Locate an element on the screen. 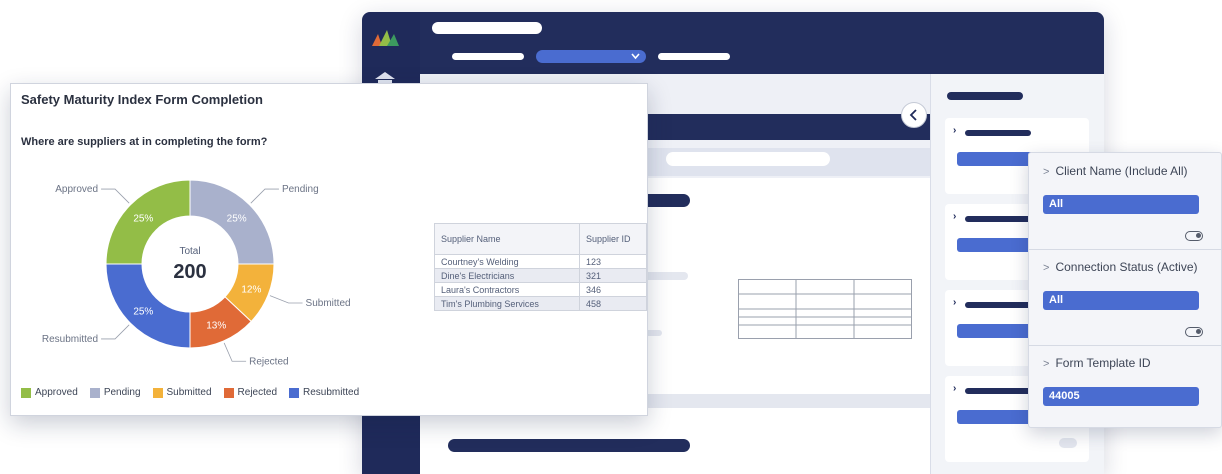 This screenshot has width=1222, height=474. filter-label: Client Name (Include All) is located at coordinates (1121, 171).